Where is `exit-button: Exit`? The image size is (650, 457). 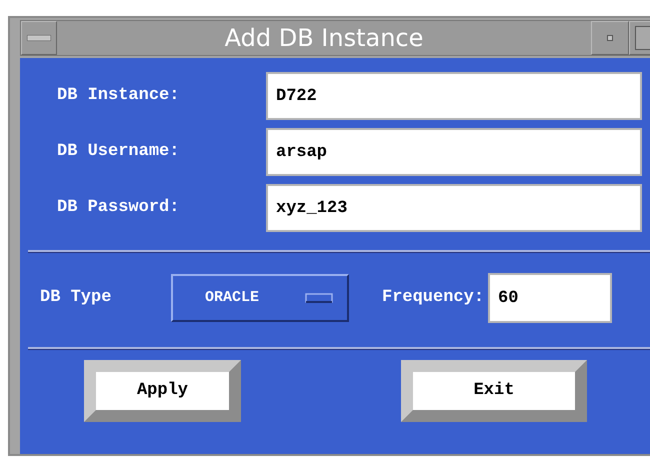 exit-button: Exit is located at coordinates (494, 391).